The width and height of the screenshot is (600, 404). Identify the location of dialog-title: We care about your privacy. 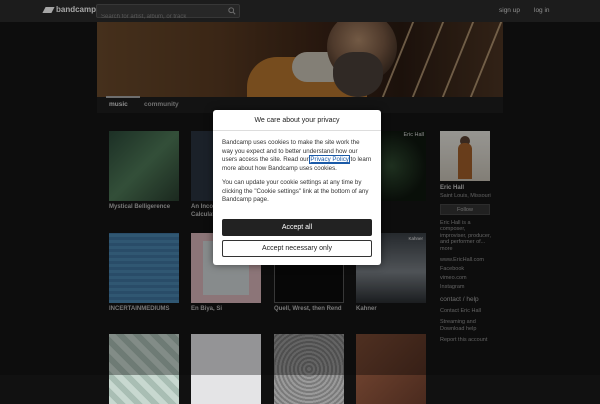
(297, 120).